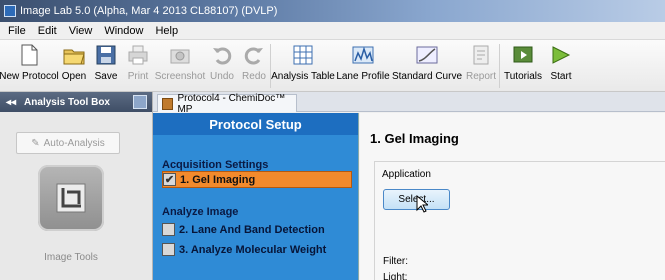 This screenshot has height=280, width=665. Describe the element at coordinates (303, 76) in the screenshot. I see `analysis-table-label: Analysis Table` at that location.